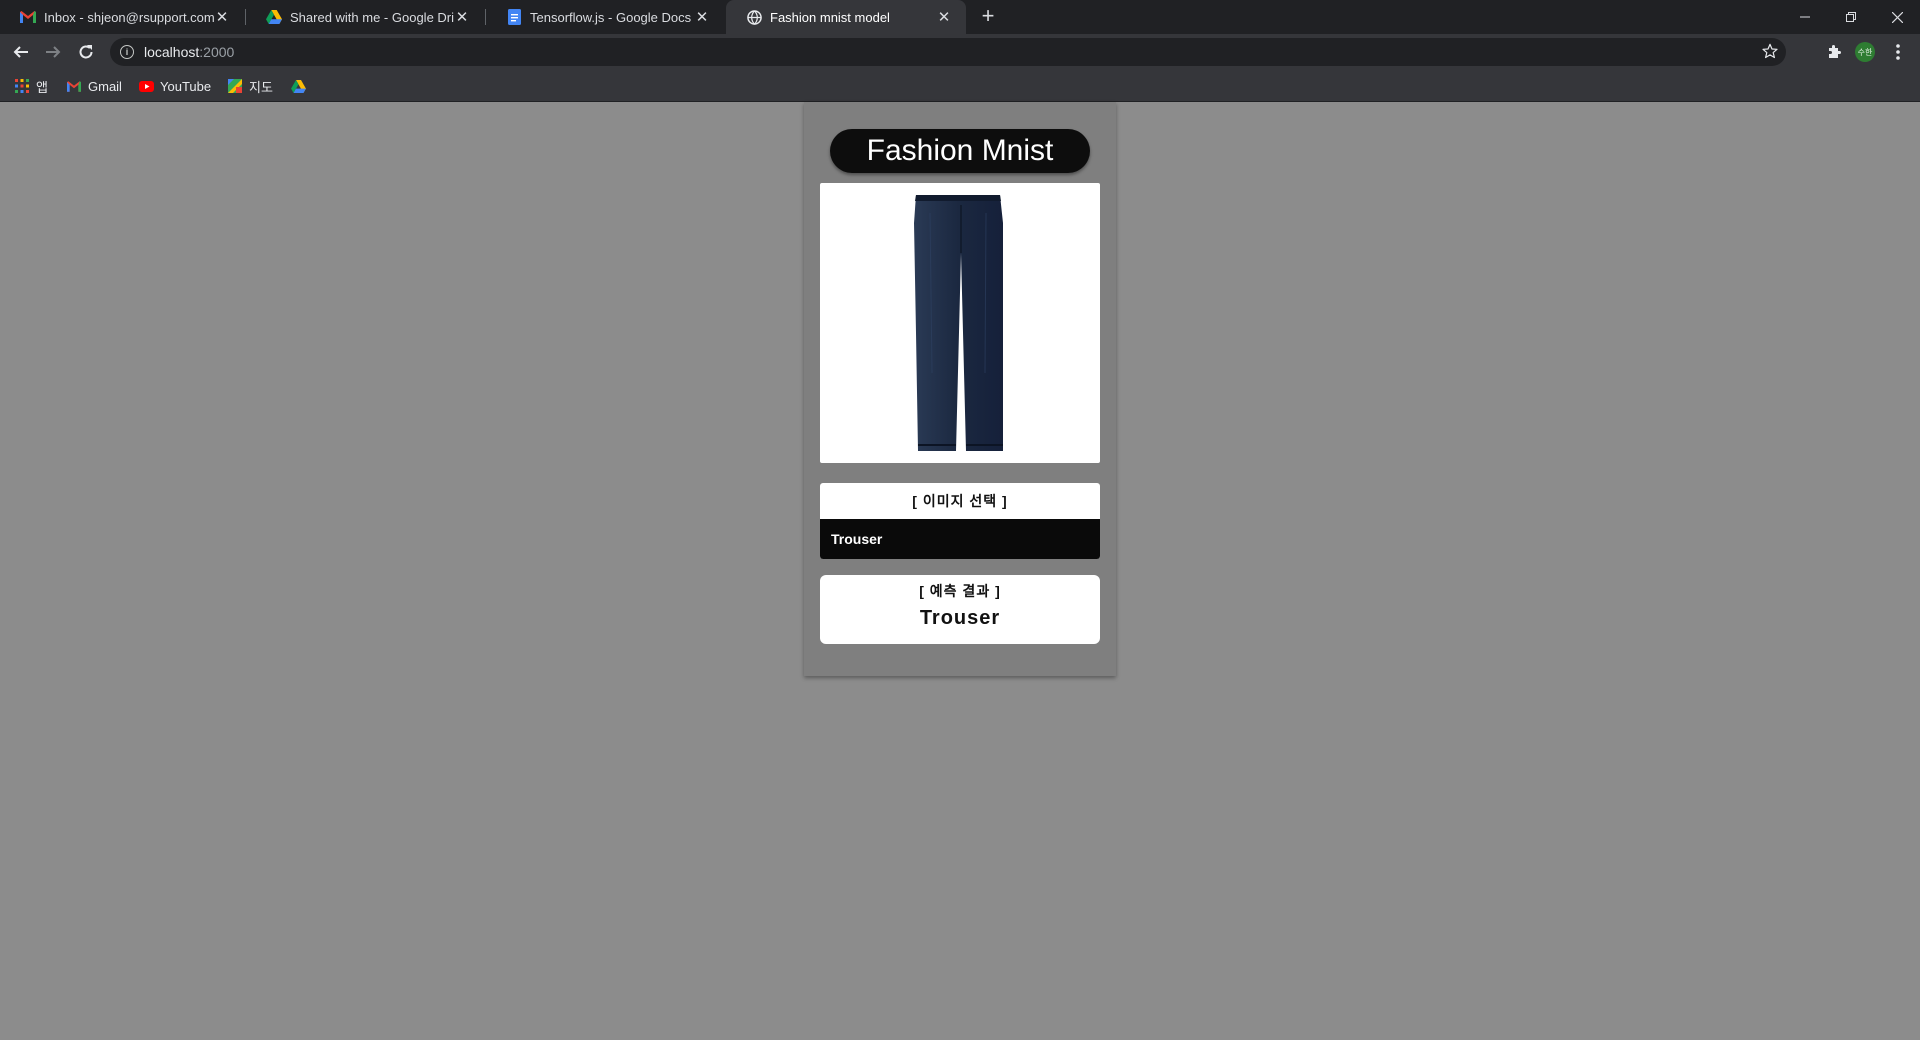 This screenshot has width=1920, height=1040. What do you see at coordinates (960, 591) in the screenshot?
I see `prediction-label: [ 예측 결과 ]` at bounding box center [960, 591].